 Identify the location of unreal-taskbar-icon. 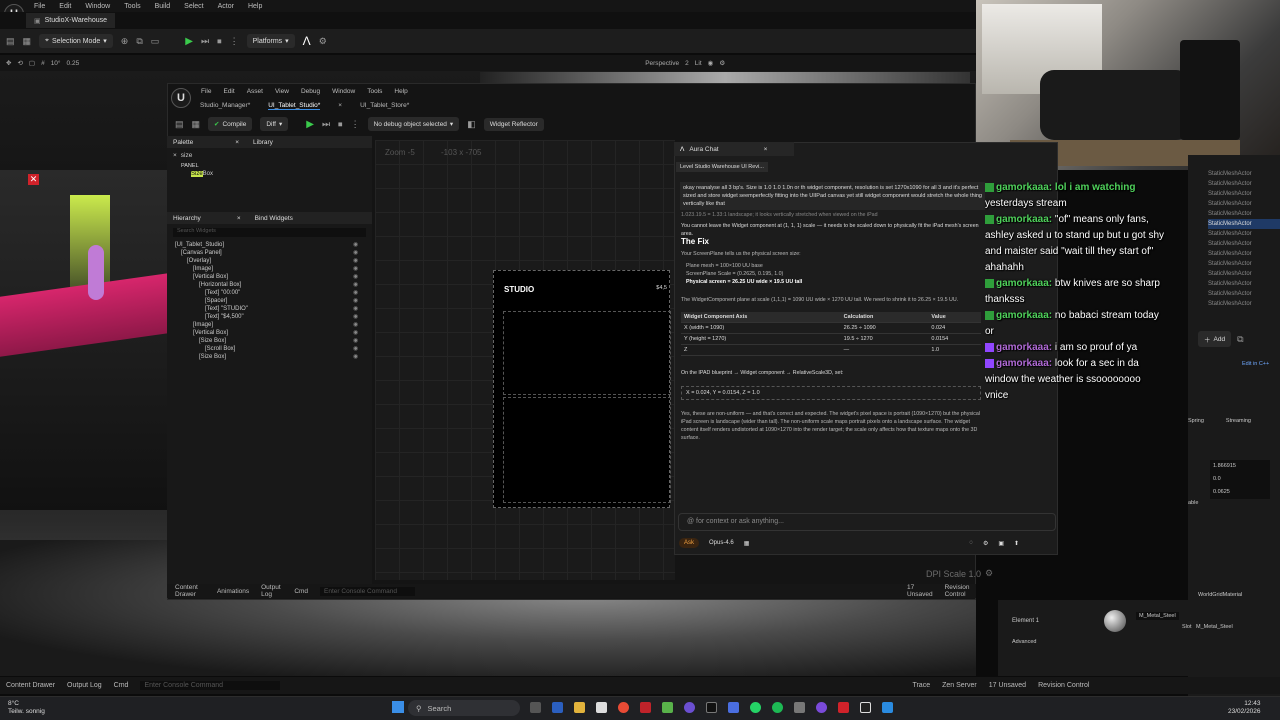
(865, 707).